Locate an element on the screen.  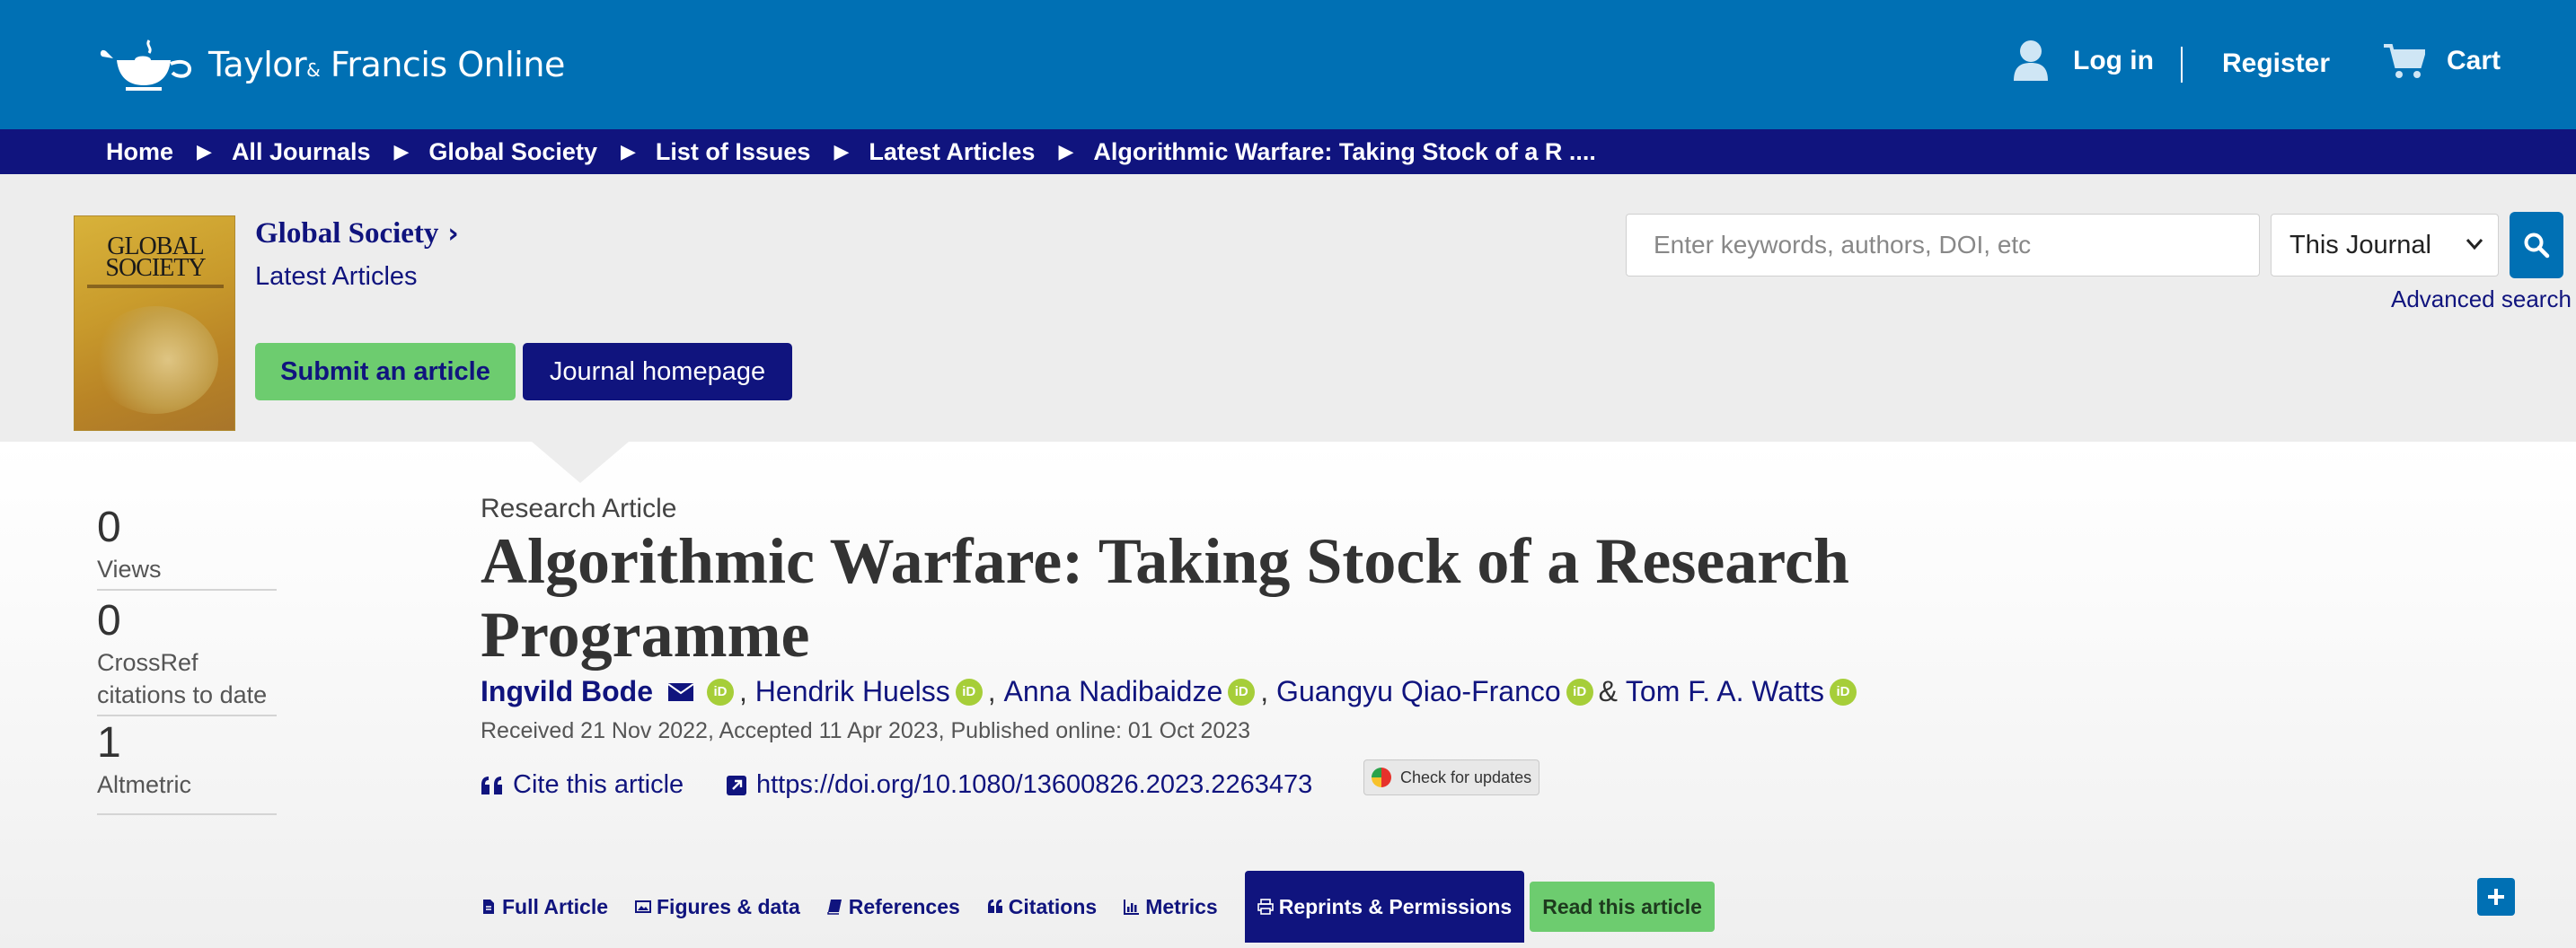
tab-label: Read this article is located at coordinates (1622, 906).